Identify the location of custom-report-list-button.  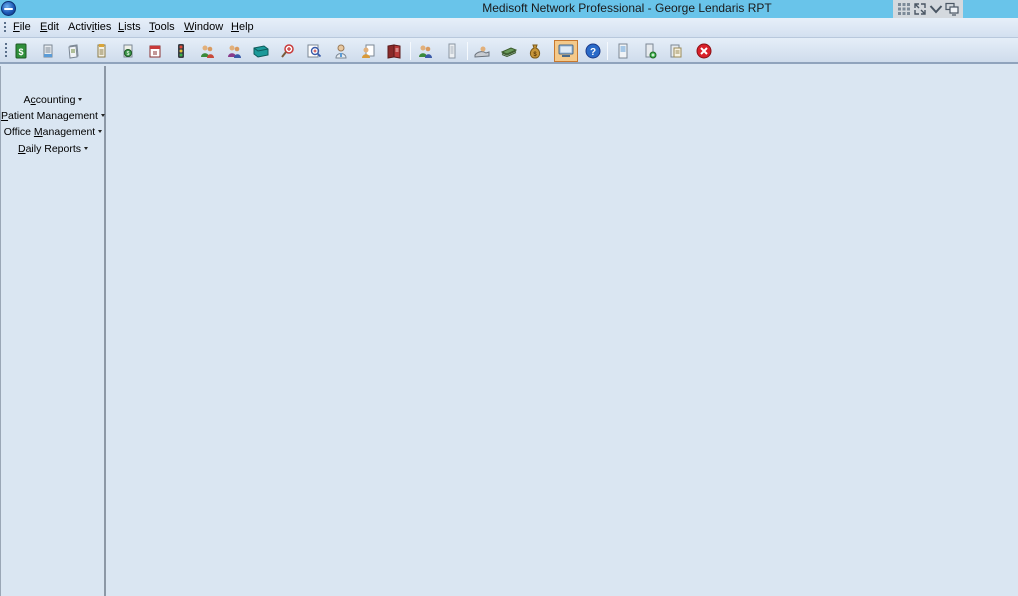
(623, 51).